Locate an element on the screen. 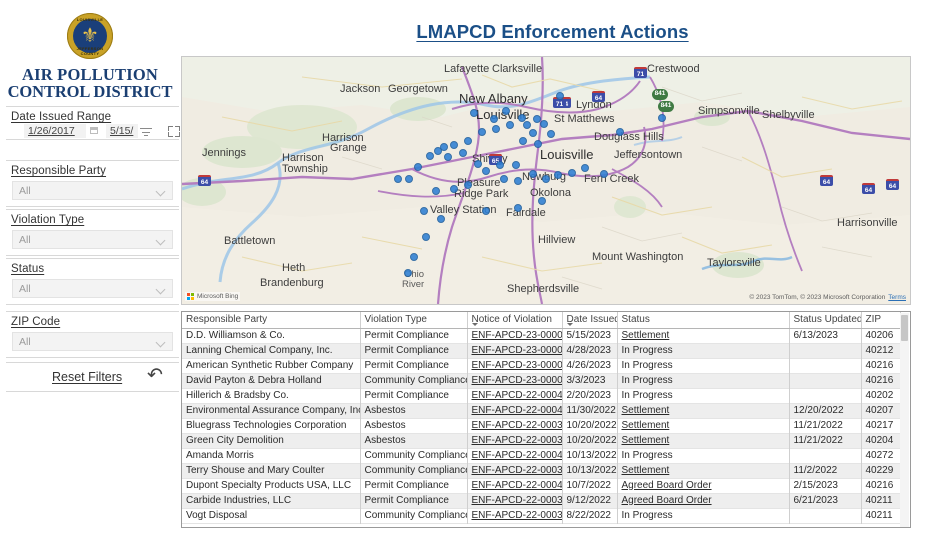 This screenshot has width=925, height=537. date-end-input: 5/15/ is located at coordinates (122, 131).